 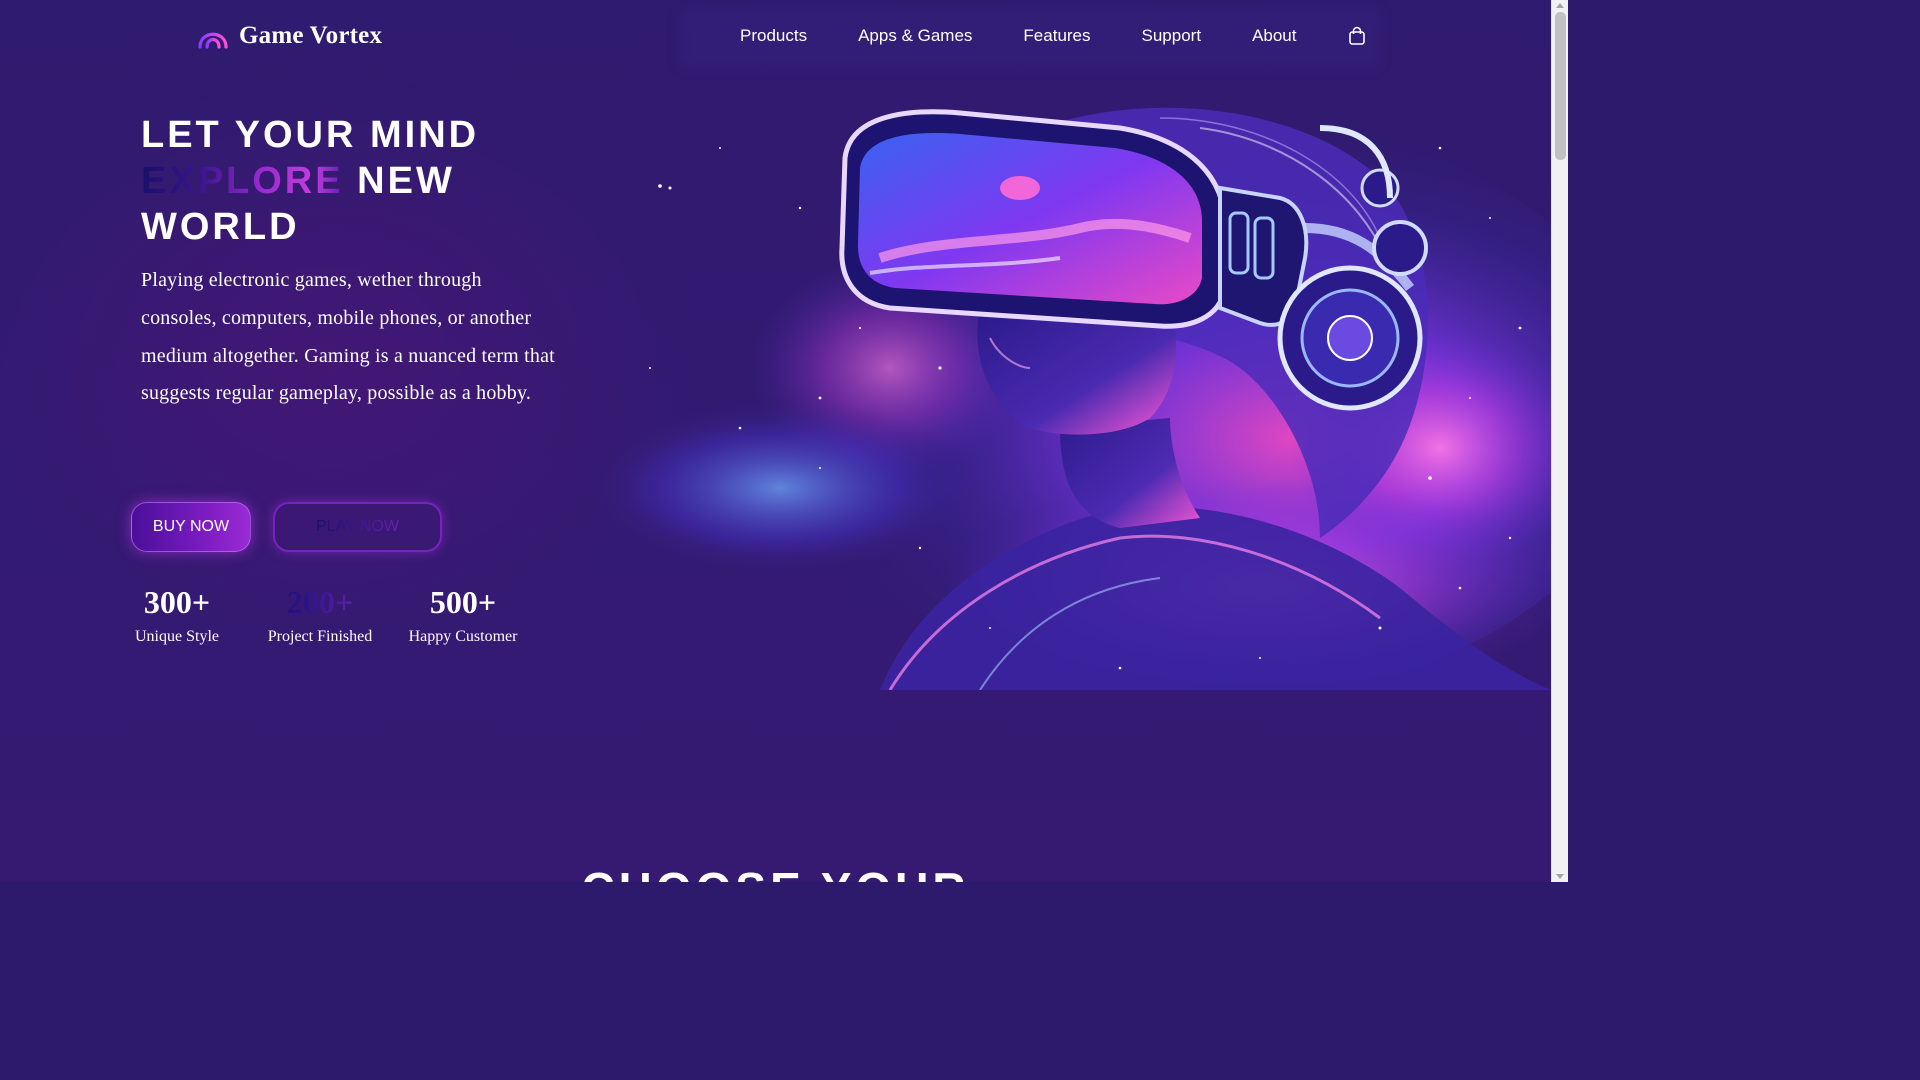 I want to click on hero-title-highlight: EXPLORE, so click(x=242, y=181).